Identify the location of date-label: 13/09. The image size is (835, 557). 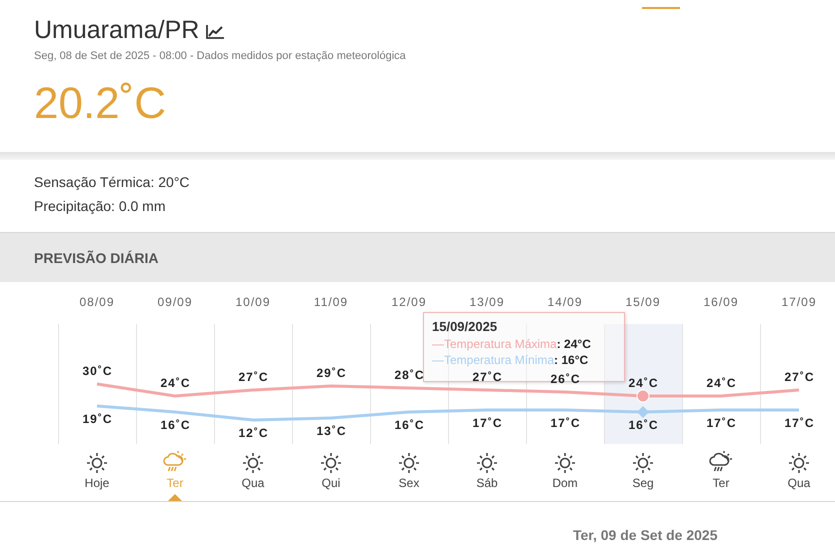
(487, 302).